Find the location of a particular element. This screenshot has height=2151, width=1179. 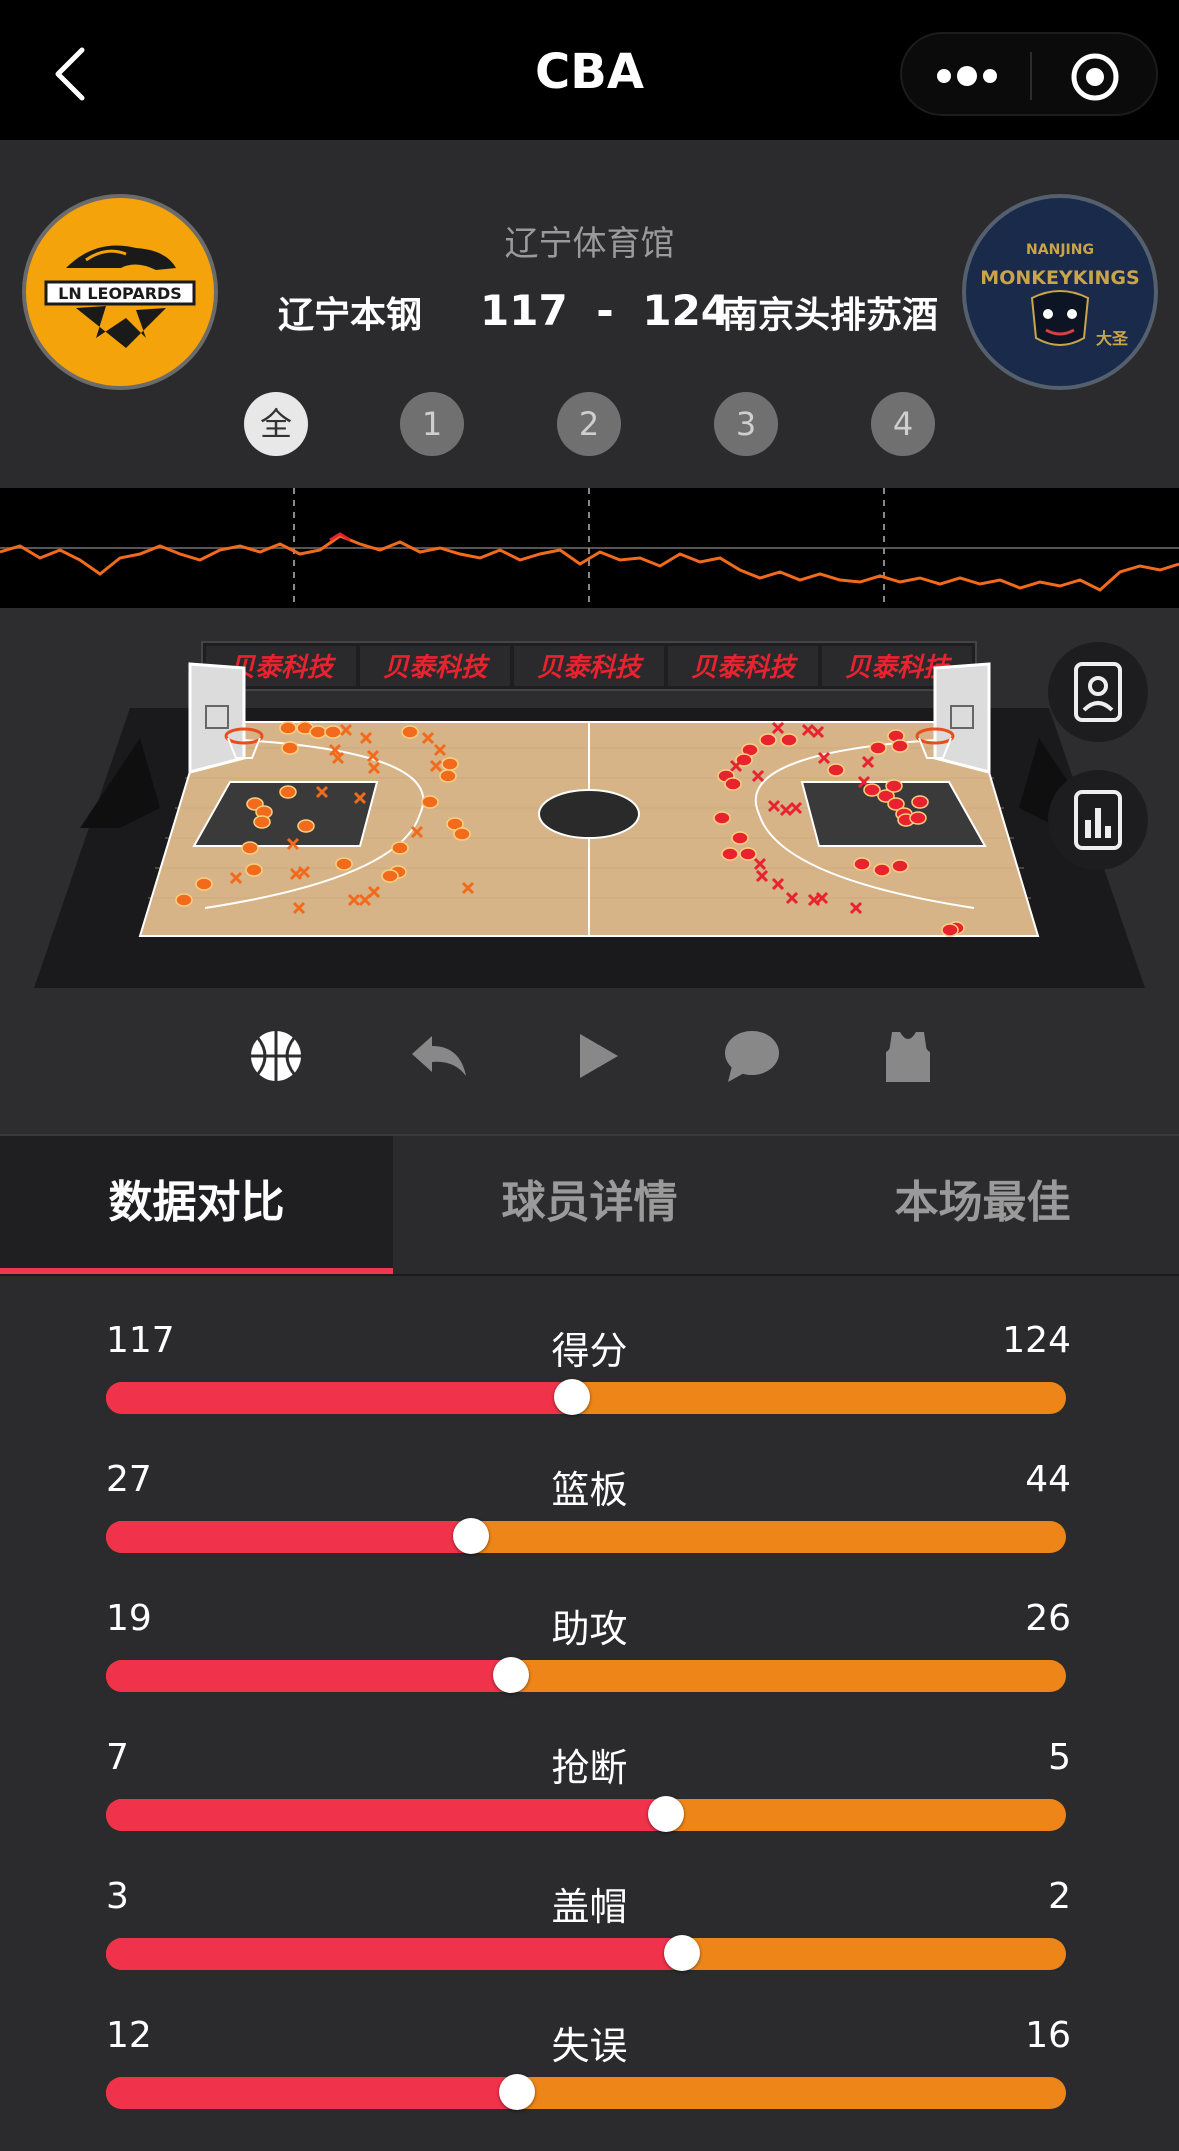

home-team-name: 辽宁本钢 is located at coordinates (349, 315).